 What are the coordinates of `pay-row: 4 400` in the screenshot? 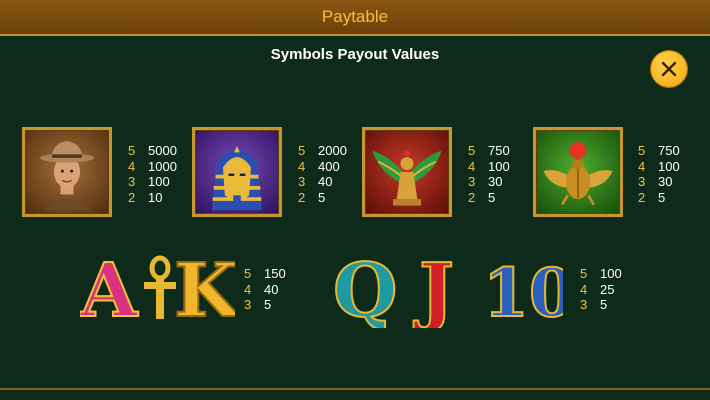 It's located at (319, 166).